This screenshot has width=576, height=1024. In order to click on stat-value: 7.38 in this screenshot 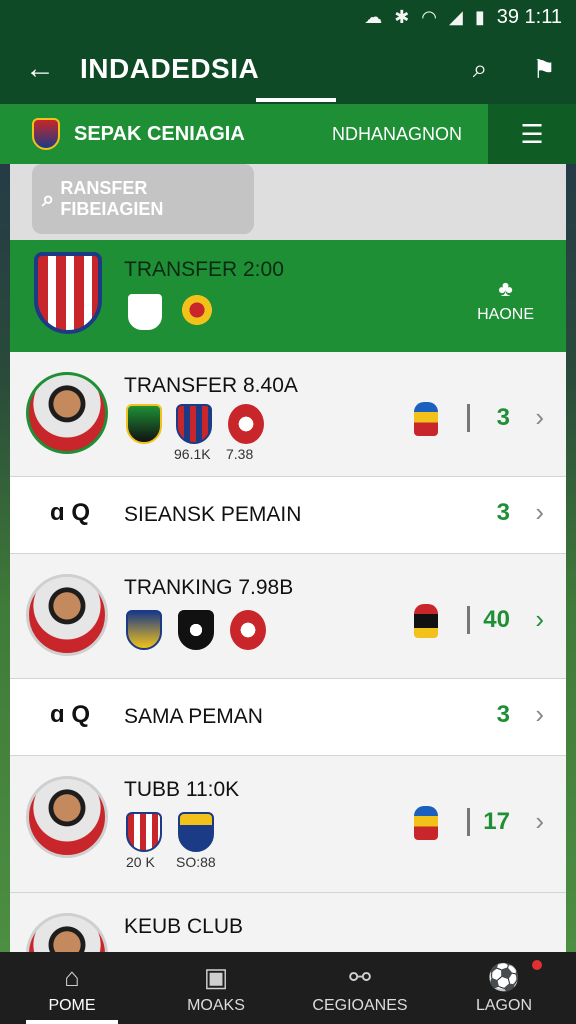, I will do `click(240, 454)`.